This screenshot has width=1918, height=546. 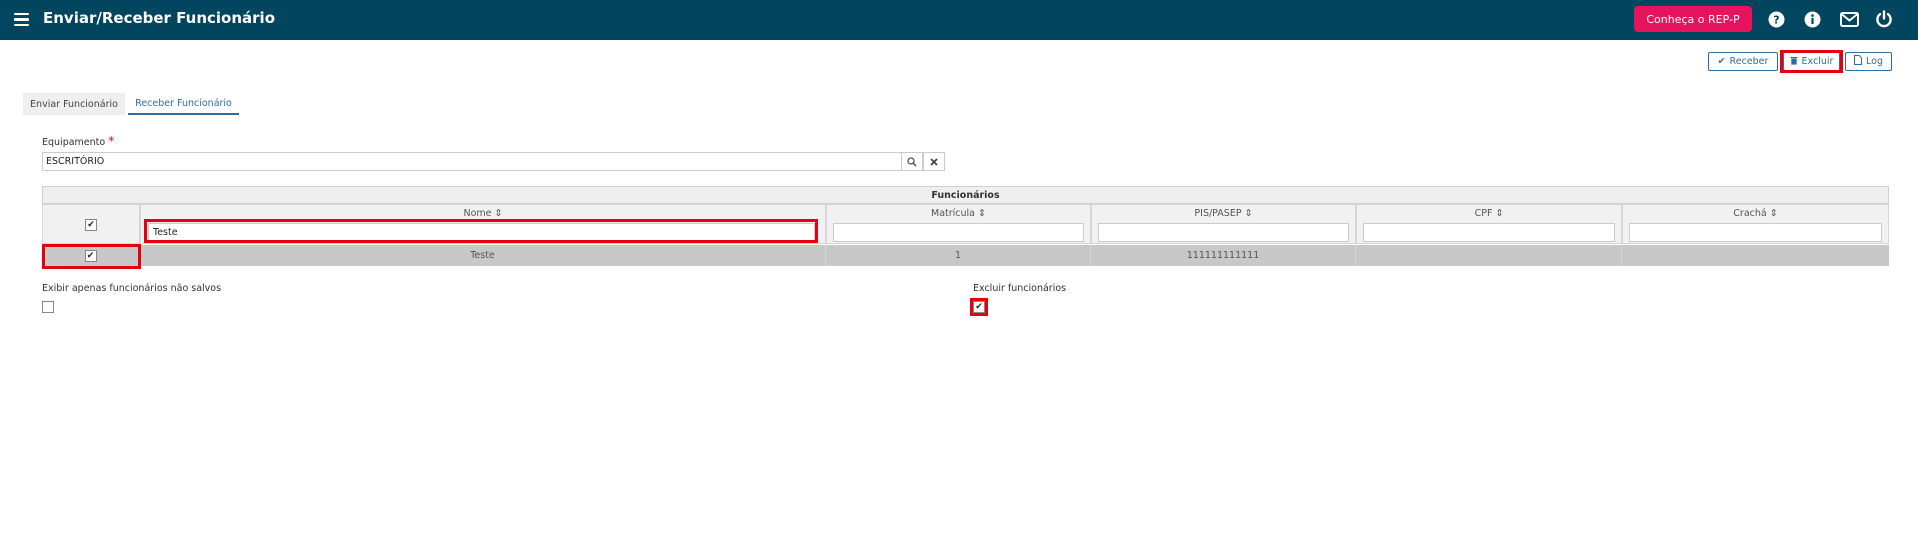 I want to click on pis-filter-input, so click(x=1223, y=232).